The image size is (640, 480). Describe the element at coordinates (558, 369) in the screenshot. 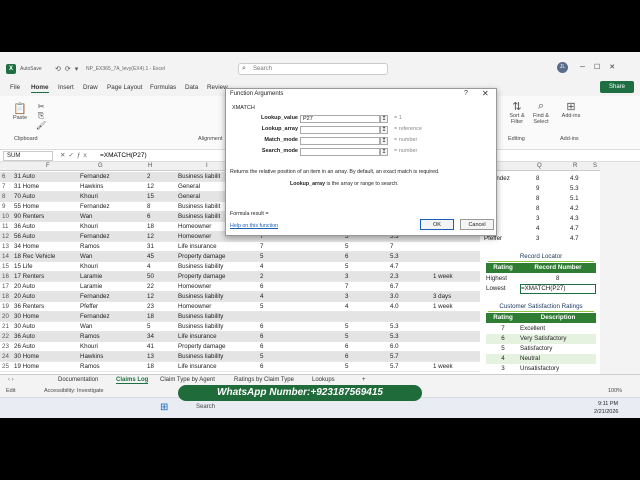

I see `satisfaction-description: Unsatisfactory` at that location.